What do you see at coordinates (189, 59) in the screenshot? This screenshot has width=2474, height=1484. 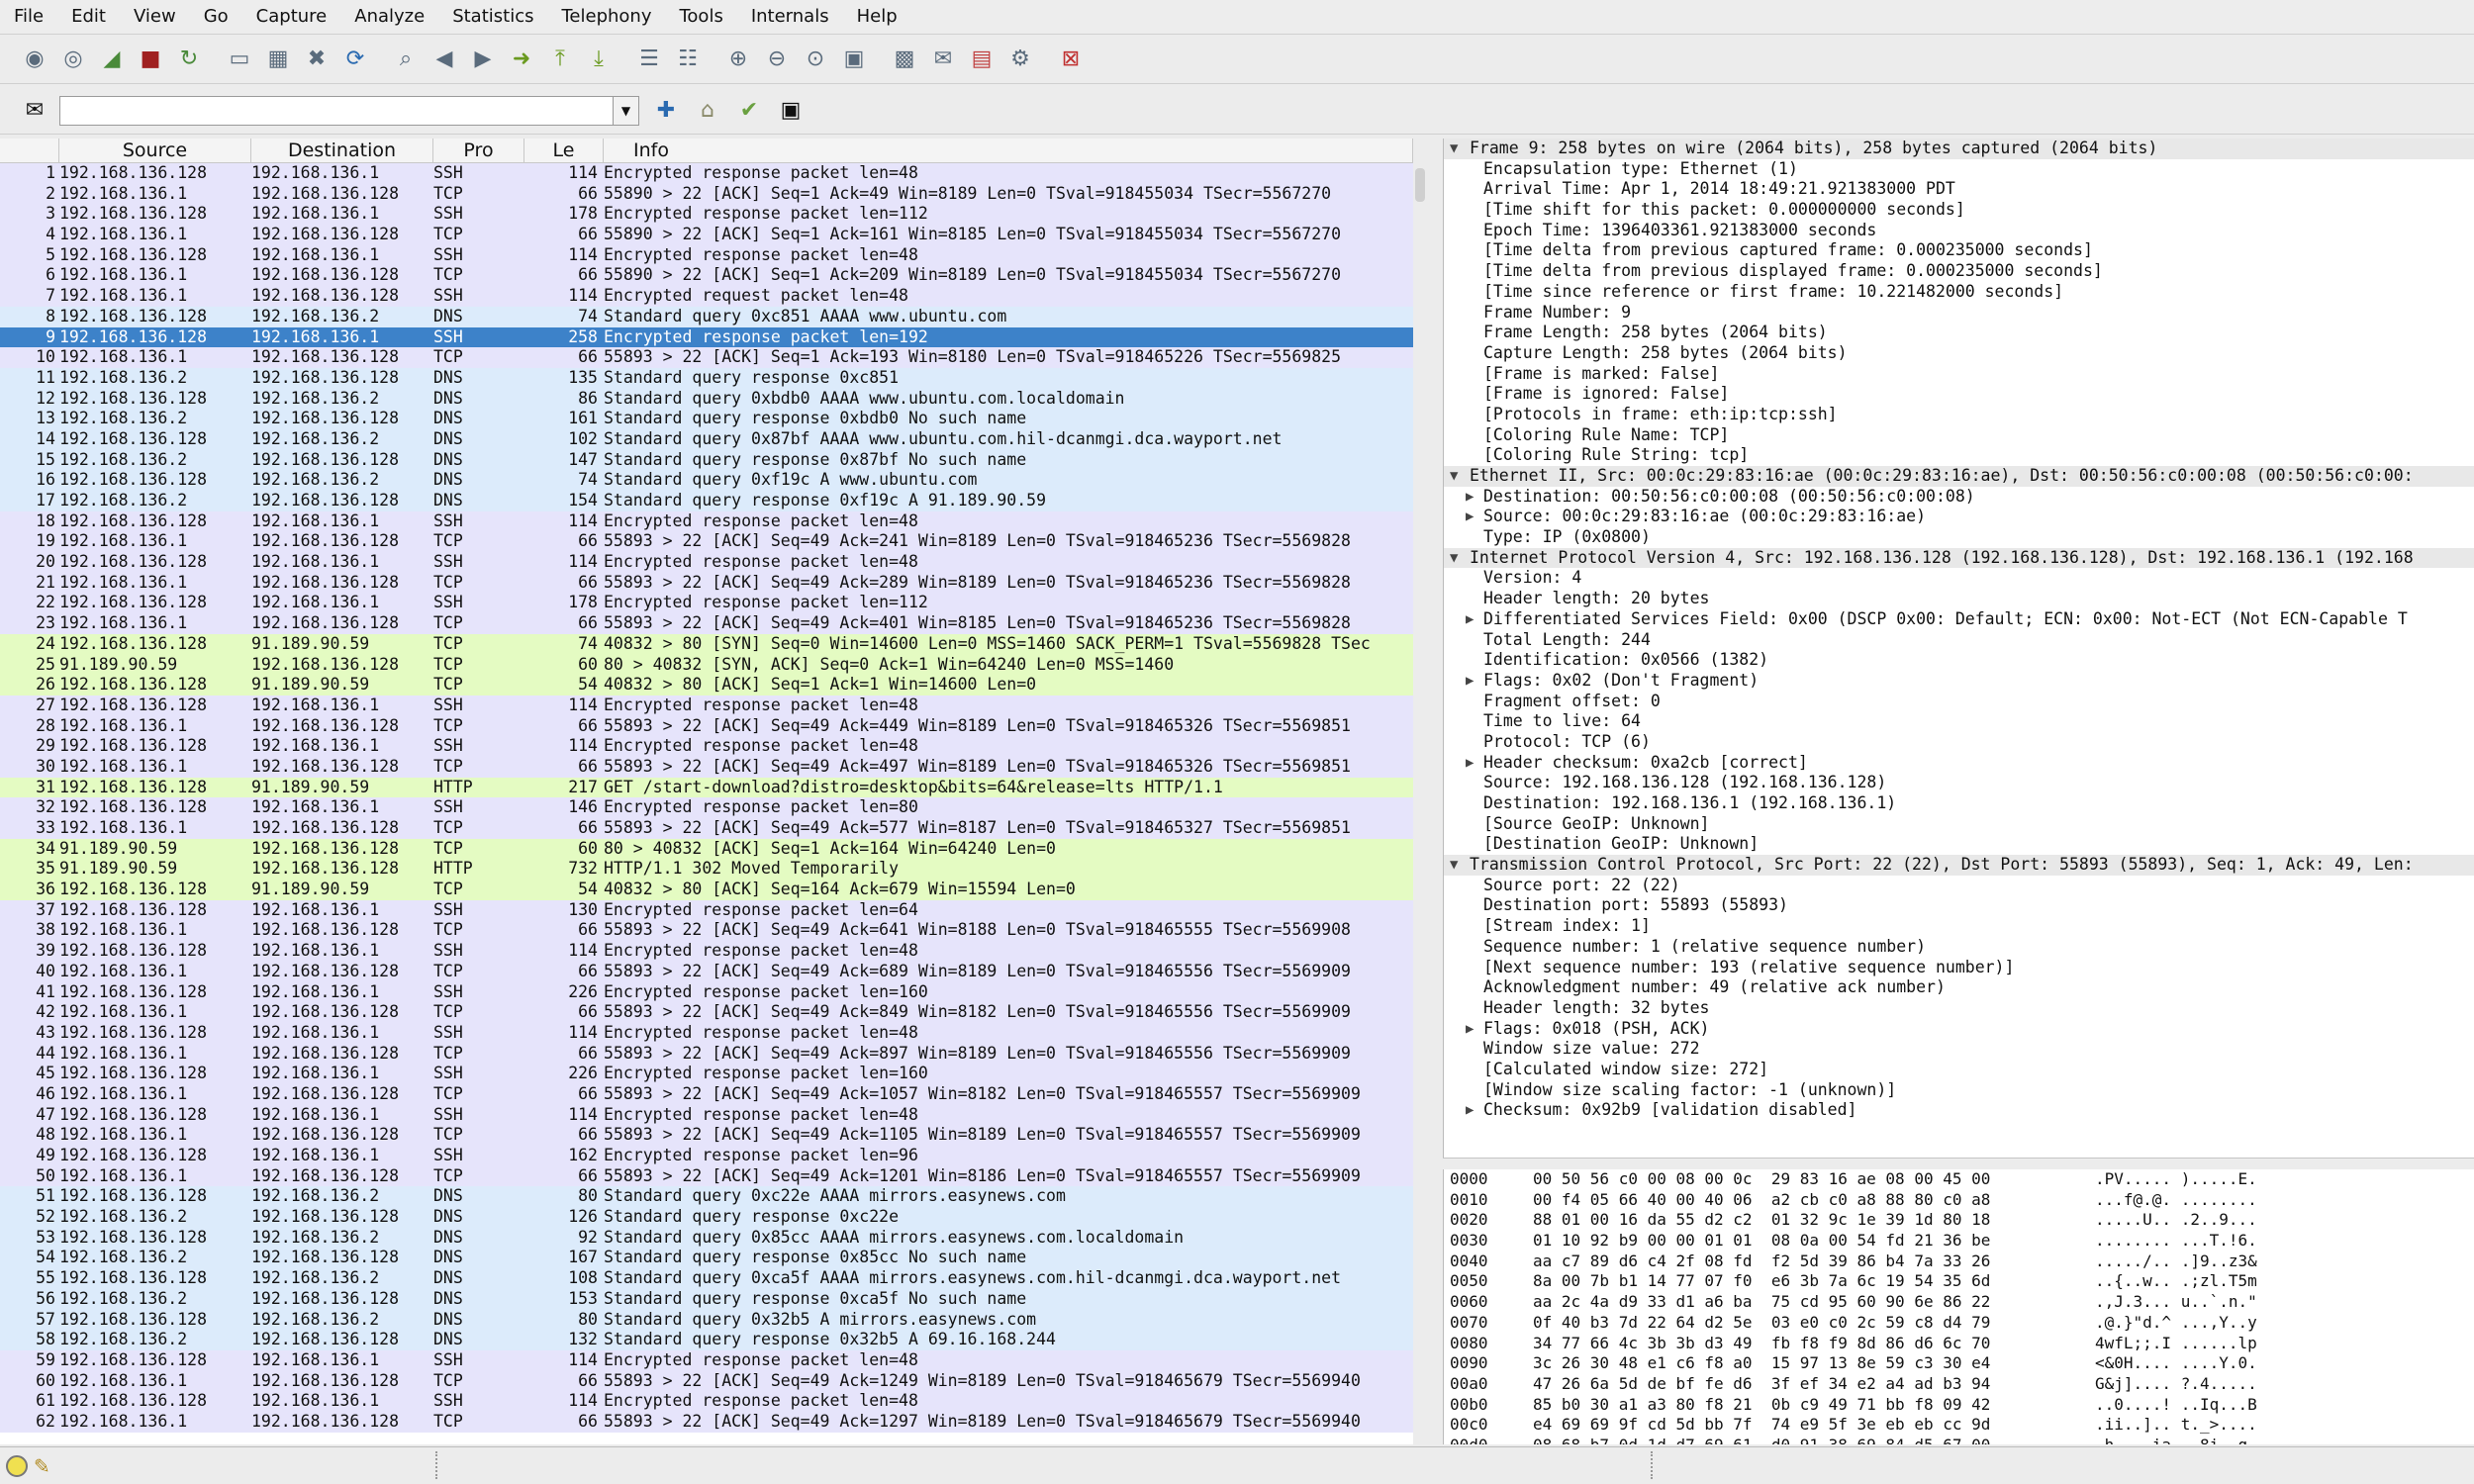 I see `restart-capture-icon: ↻` at bounding box center [189, 59].